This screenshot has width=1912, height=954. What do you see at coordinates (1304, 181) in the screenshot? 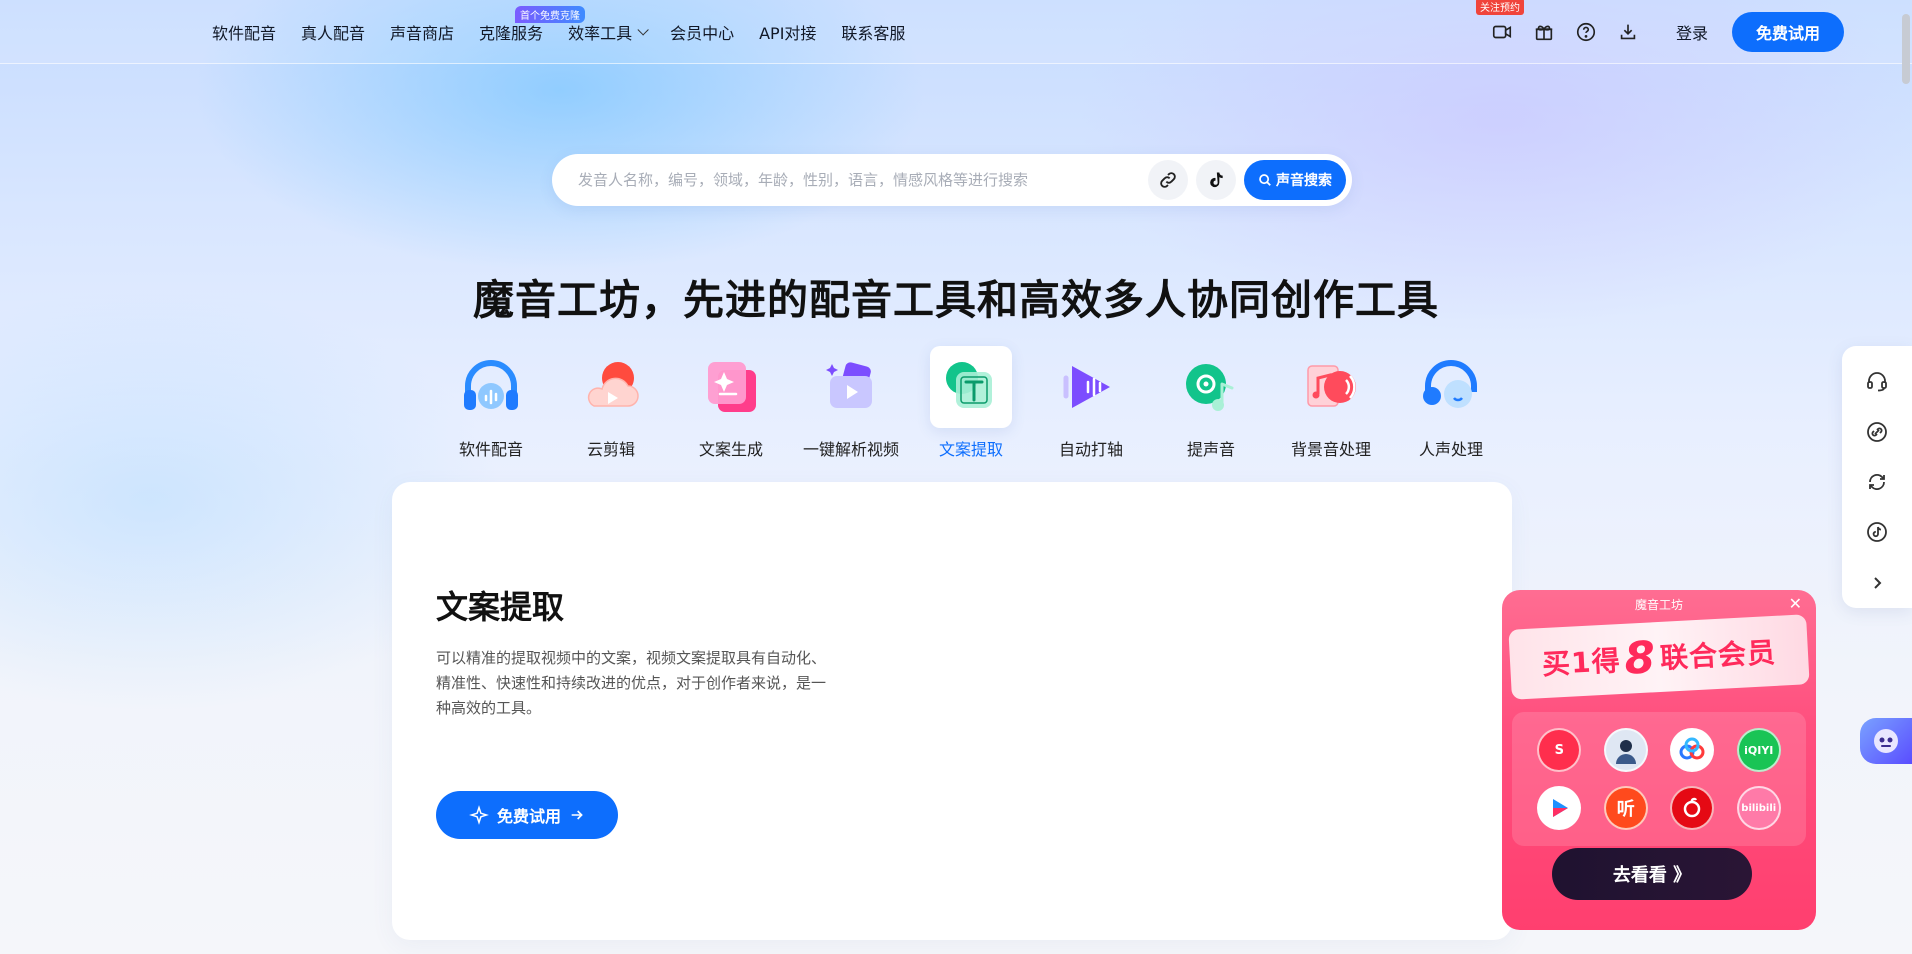
I see `search-button-label: 声音搜索` at bounding box center [1304, 181].